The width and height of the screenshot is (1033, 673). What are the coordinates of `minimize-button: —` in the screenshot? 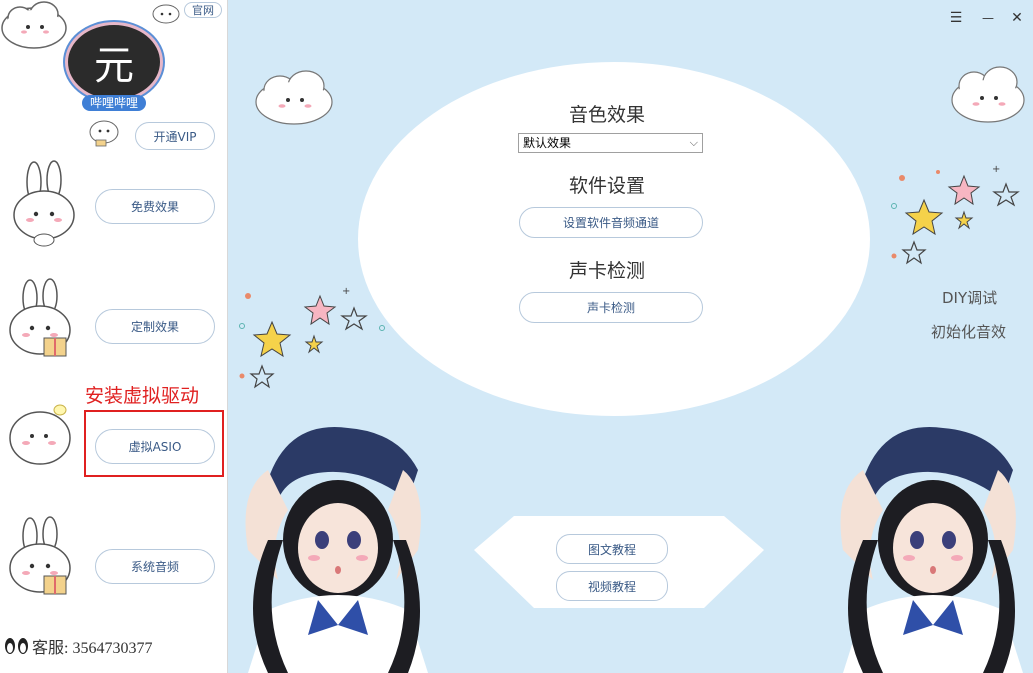 It's located at (988, 18).